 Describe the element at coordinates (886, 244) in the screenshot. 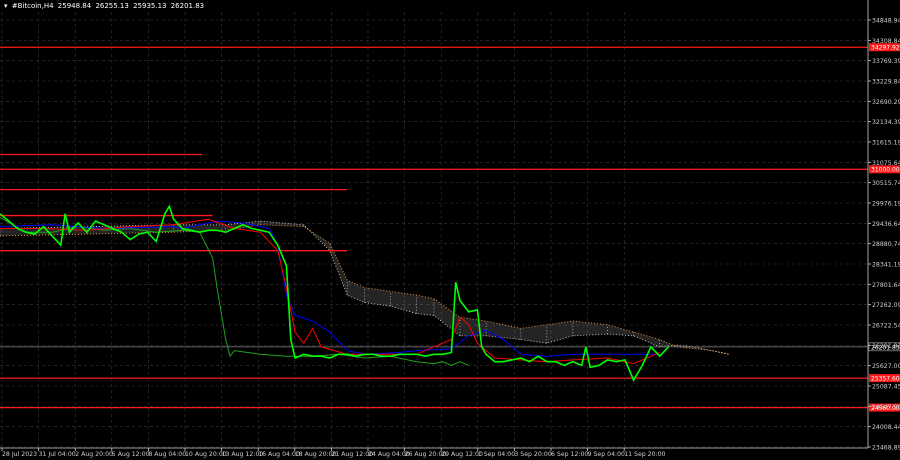

I see `y-tick-label: 28880.74` at that location.